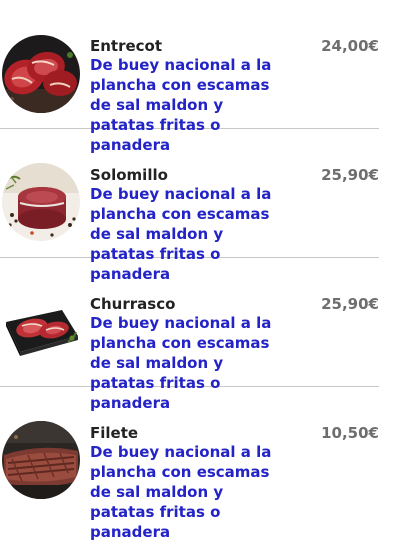 This screenshot has width=400, height=542. I want to click on dish-name: Solomillo, so click(129, 175).